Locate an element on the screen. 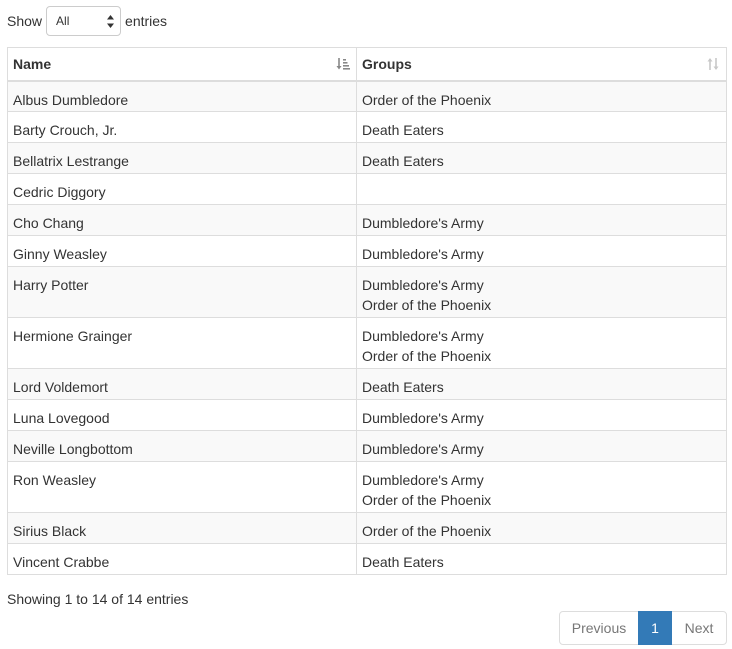 The width and height of the screenshot is (732, 649). show-label: Show is located at coordinates (25, 21).